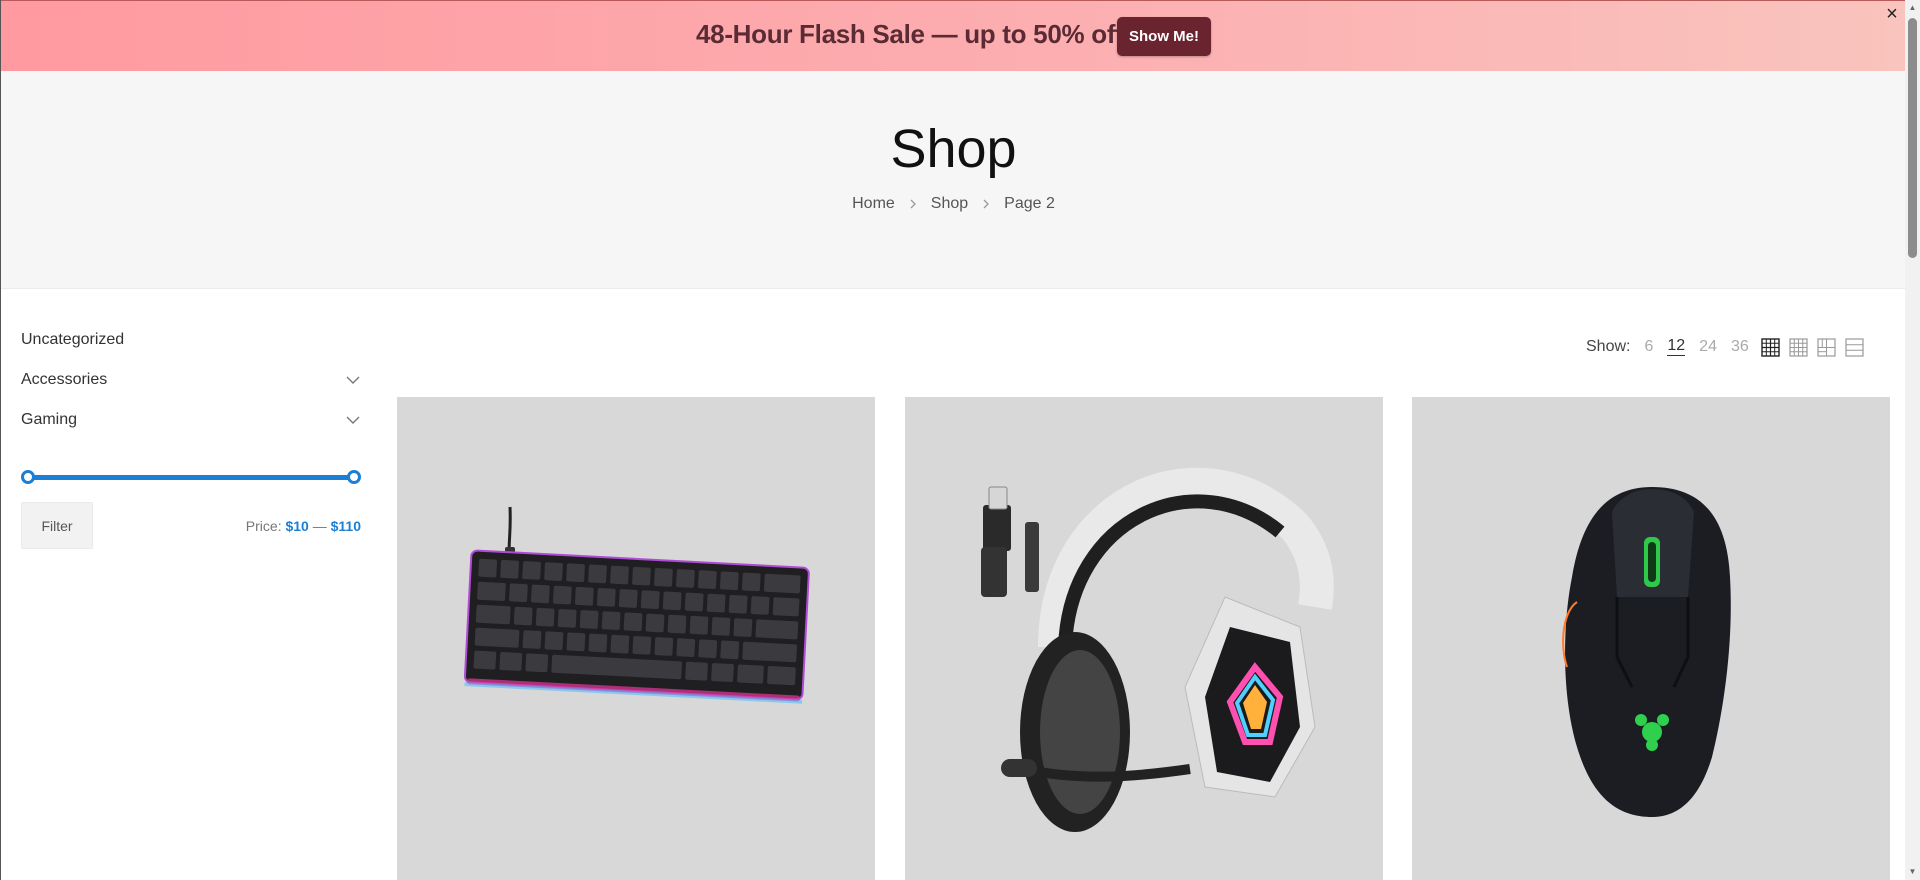  Describe the element at coordinates (49, 419) in the screenshot. I see `category-label: Gaming` at that location.